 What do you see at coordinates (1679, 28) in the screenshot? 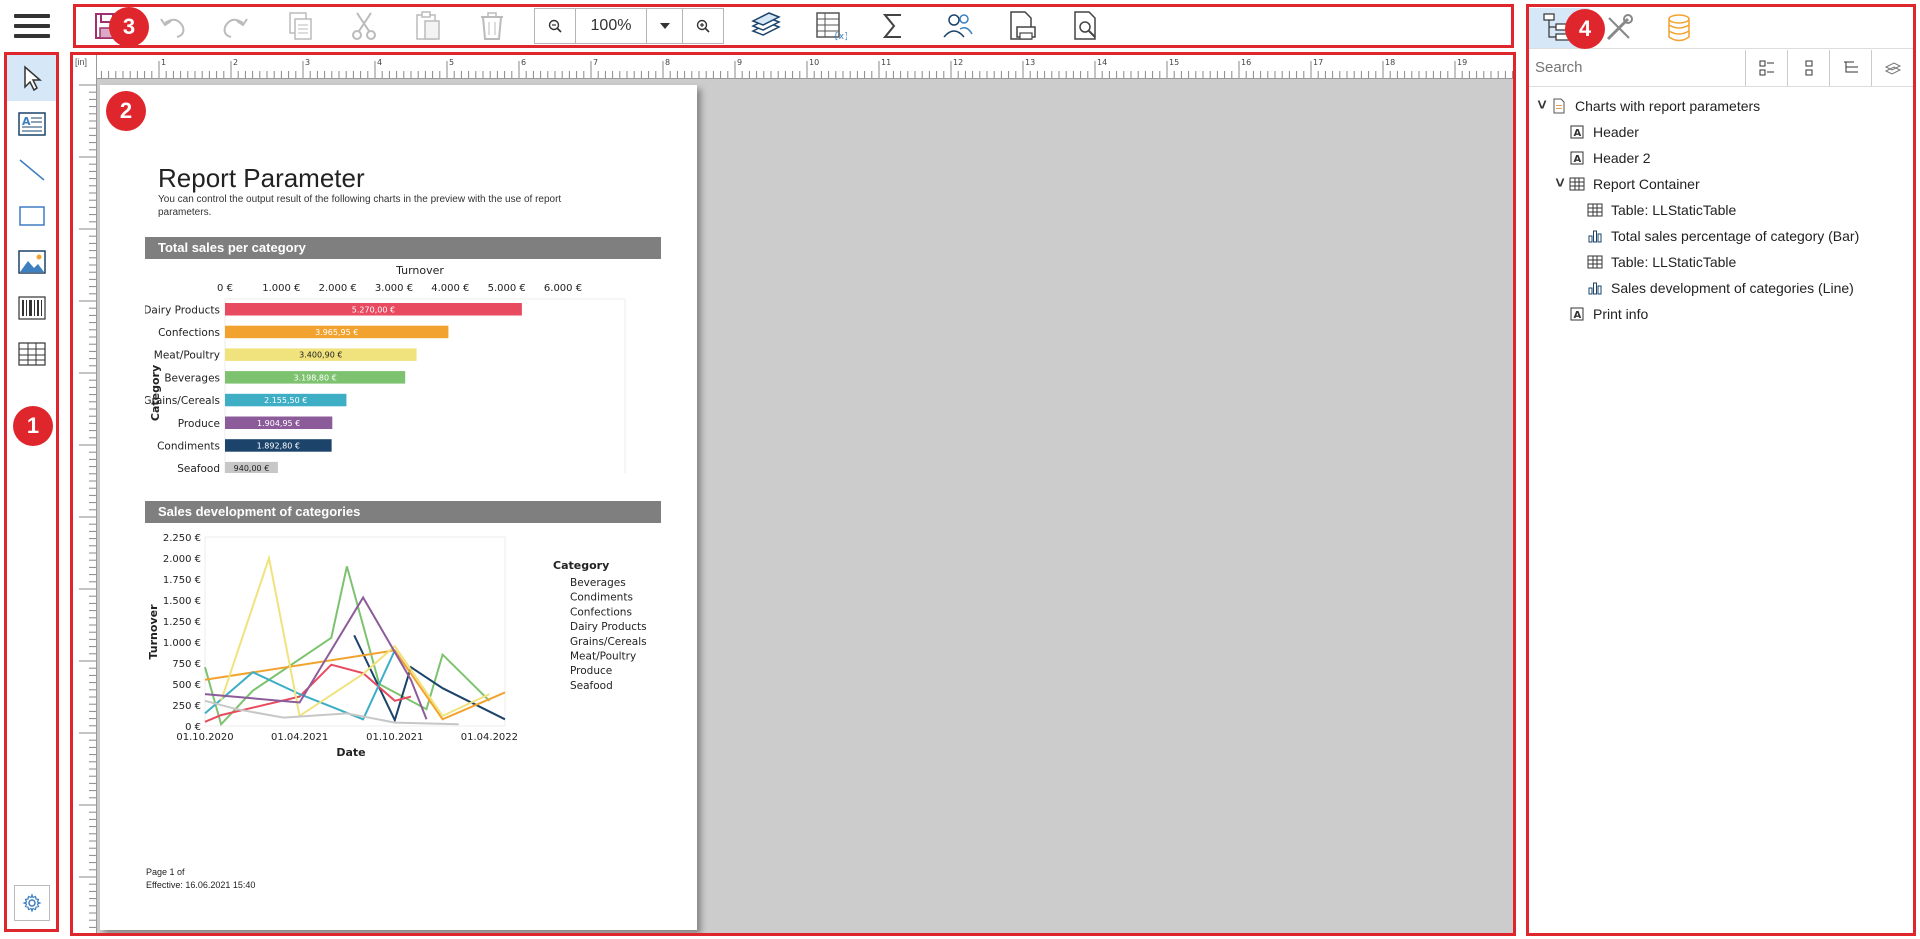
I see `tab-variables` at bounding box center [1679, 28].